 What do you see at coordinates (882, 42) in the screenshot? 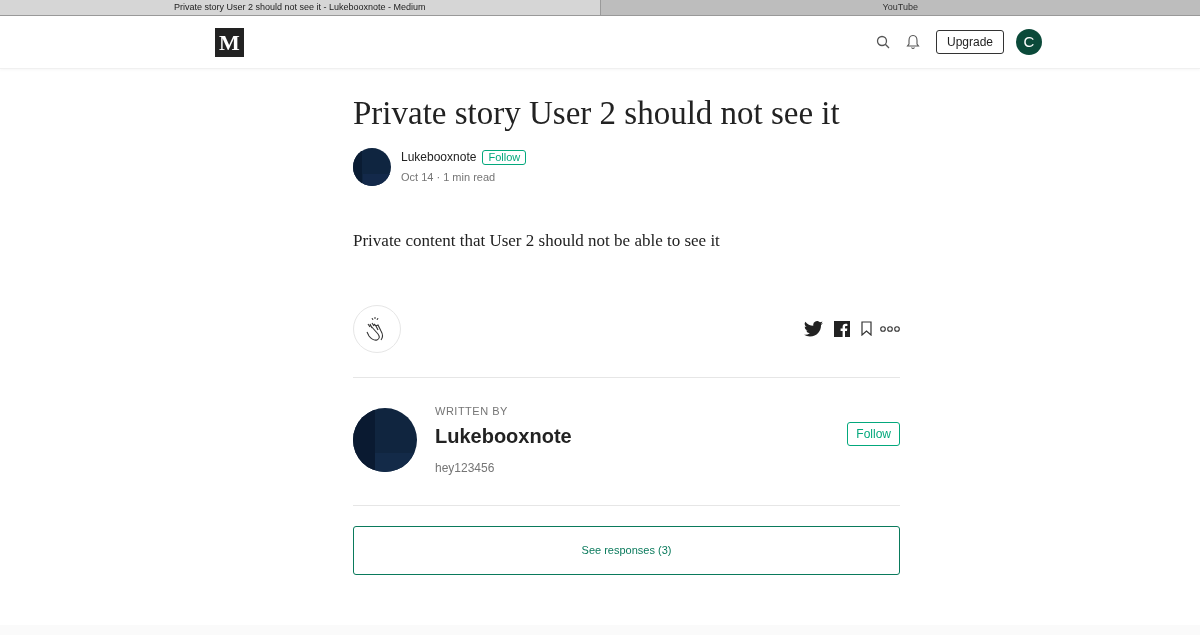
I see `search-icon` at bounding box center [882, 42].